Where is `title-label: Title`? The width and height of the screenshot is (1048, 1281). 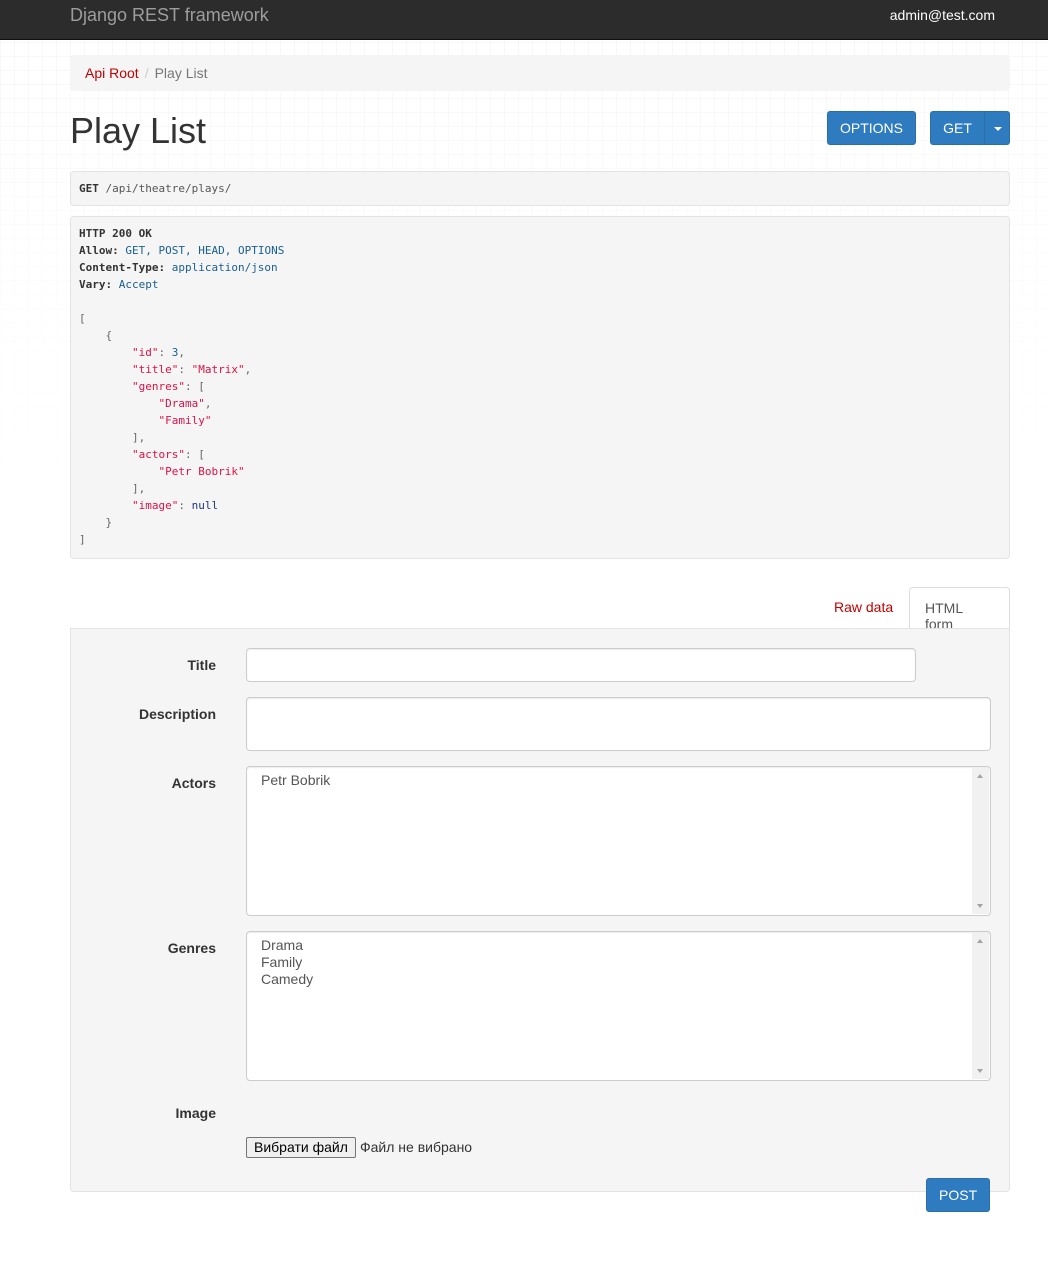
title-label: Title is located at coordinates (201, 665).